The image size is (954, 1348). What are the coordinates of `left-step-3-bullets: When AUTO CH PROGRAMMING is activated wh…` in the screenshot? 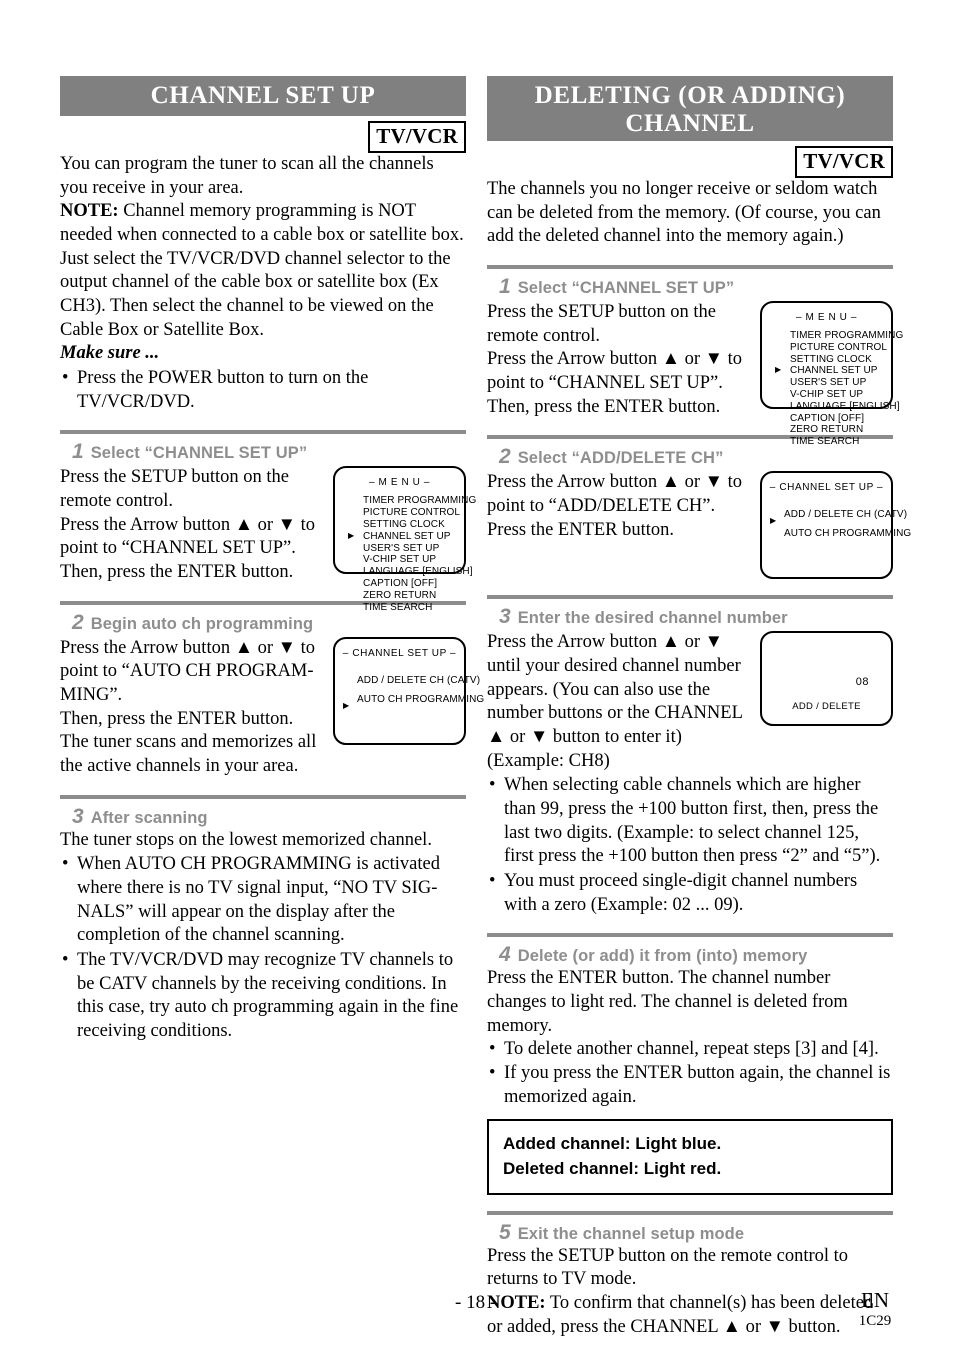 It's located at (263, 948).